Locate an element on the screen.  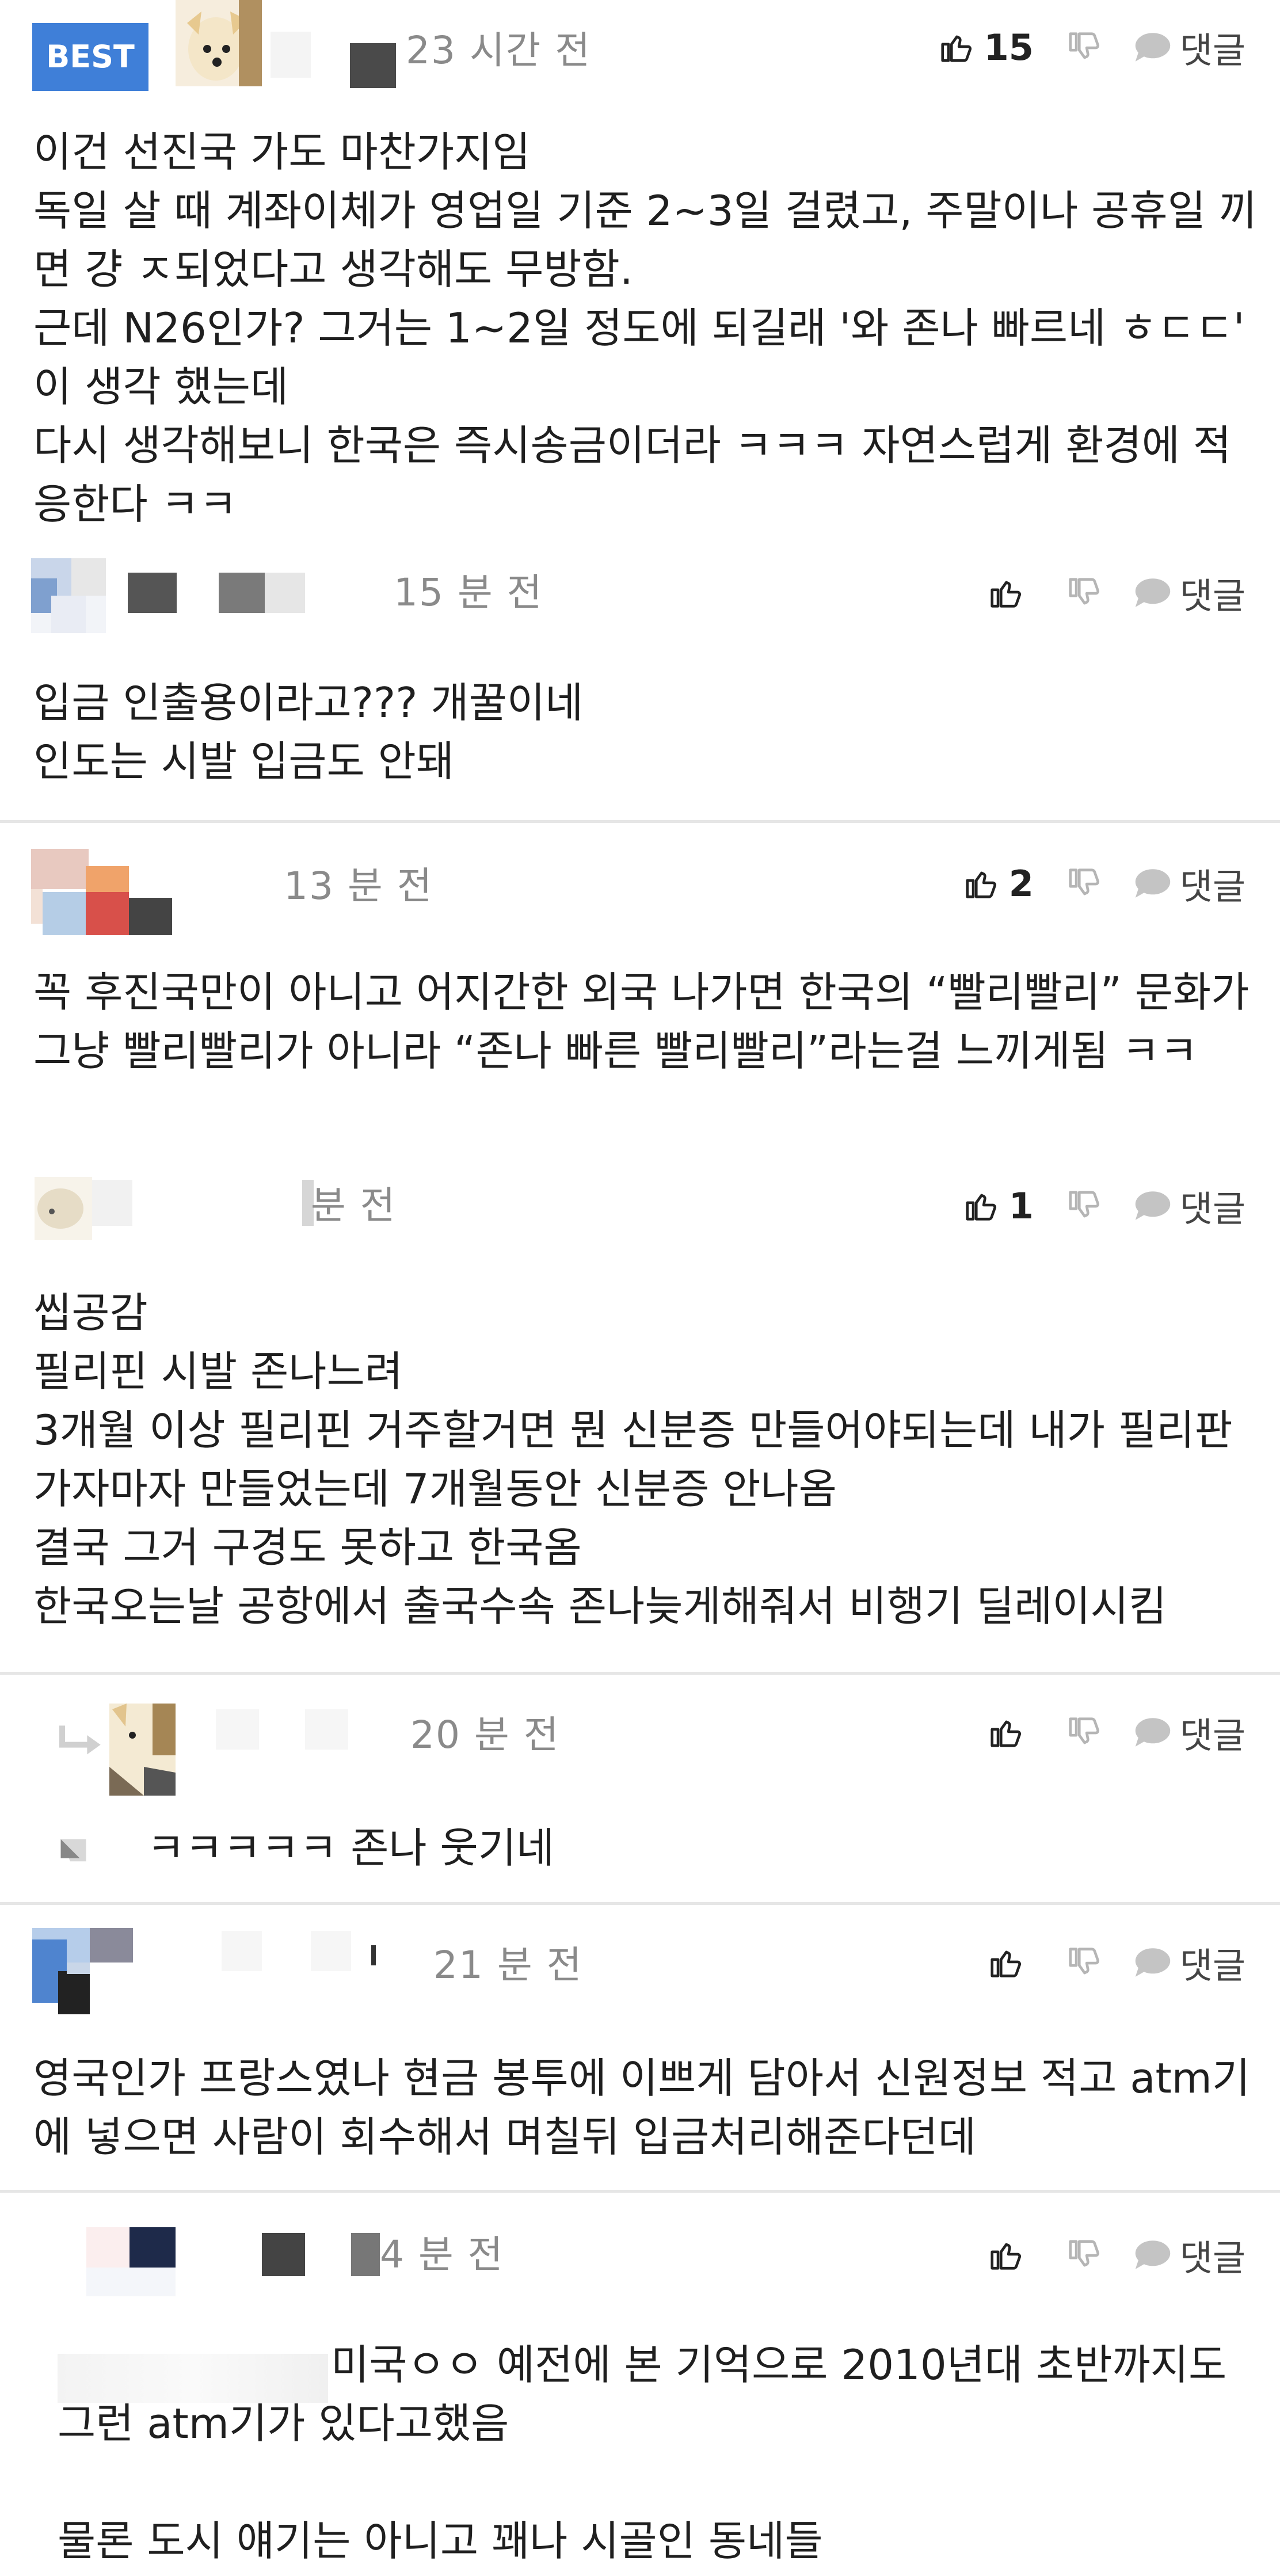
comment-actions: 1 댓글 is located at coordinates (1088, 1205).